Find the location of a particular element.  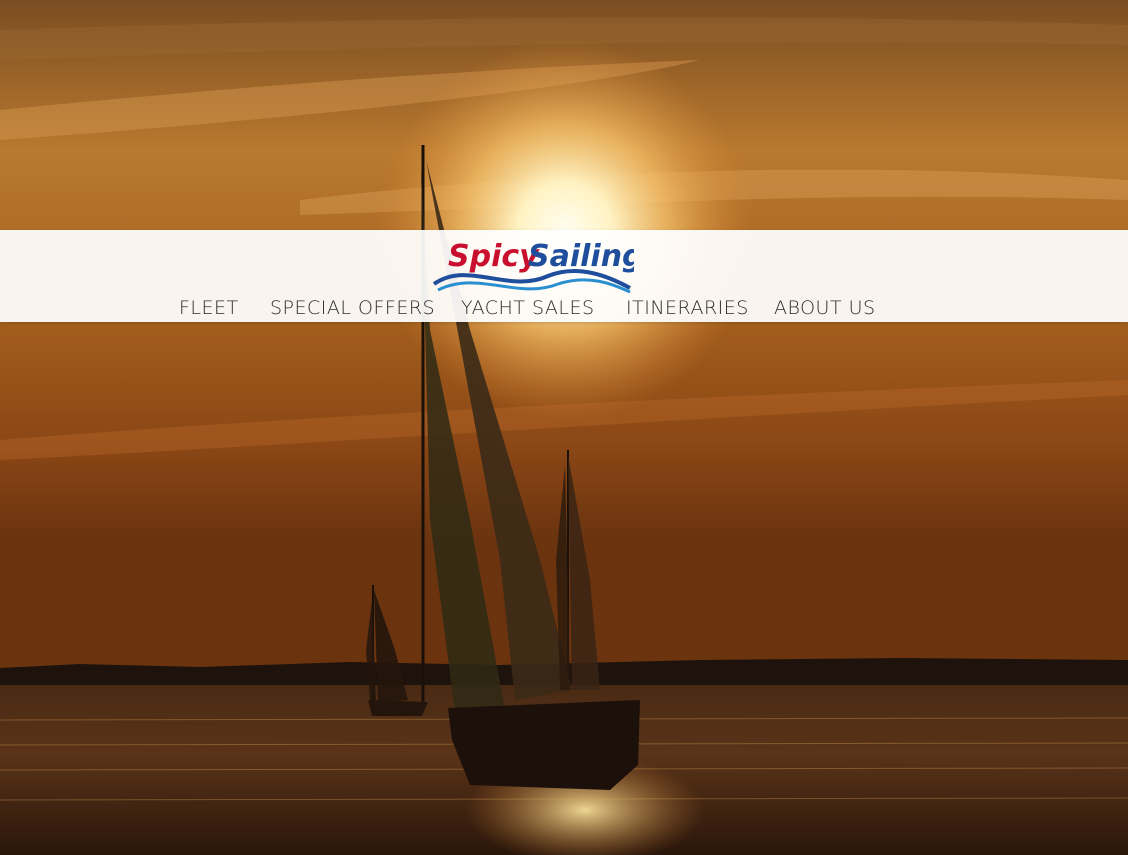

logo-word-spicy: Spicy is located at coordinates (494, 256).